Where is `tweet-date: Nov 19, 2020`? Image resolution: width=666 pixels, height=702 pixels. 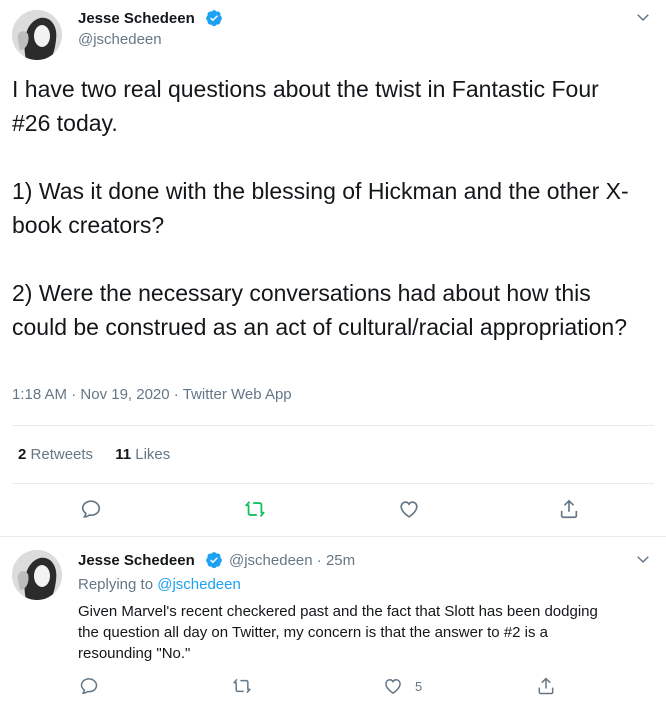 tweet-date: Nov 19, 2020 is located at coordinates (124, 394).